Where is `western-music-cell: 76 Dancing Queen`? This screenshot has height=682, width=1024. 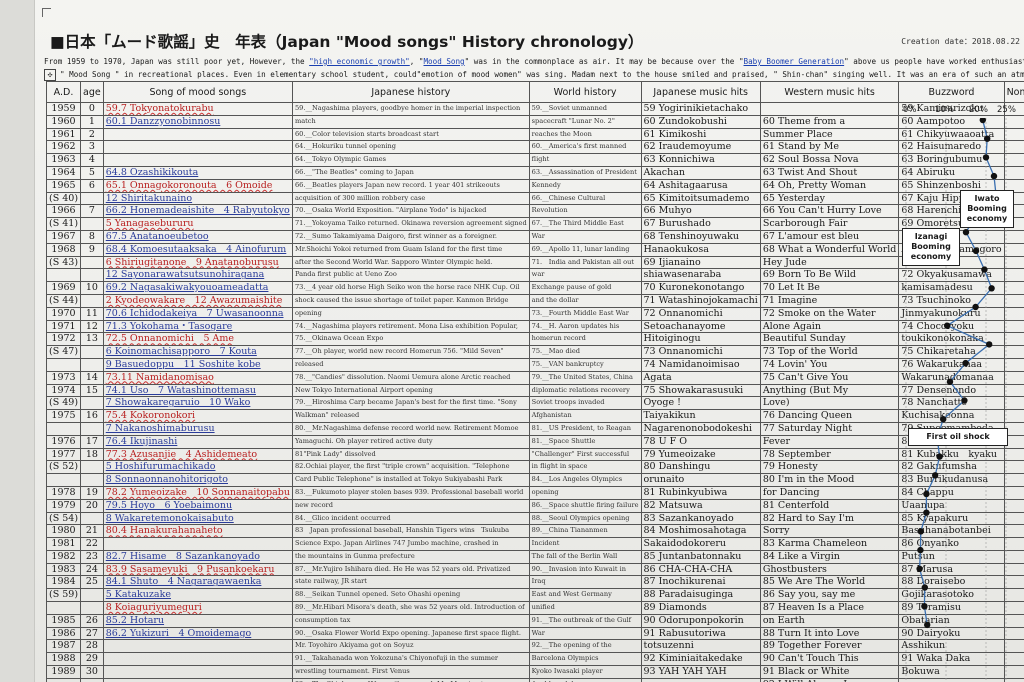 western-music-cell: 76 Dancing Queen is located at coordinates (829, 416).